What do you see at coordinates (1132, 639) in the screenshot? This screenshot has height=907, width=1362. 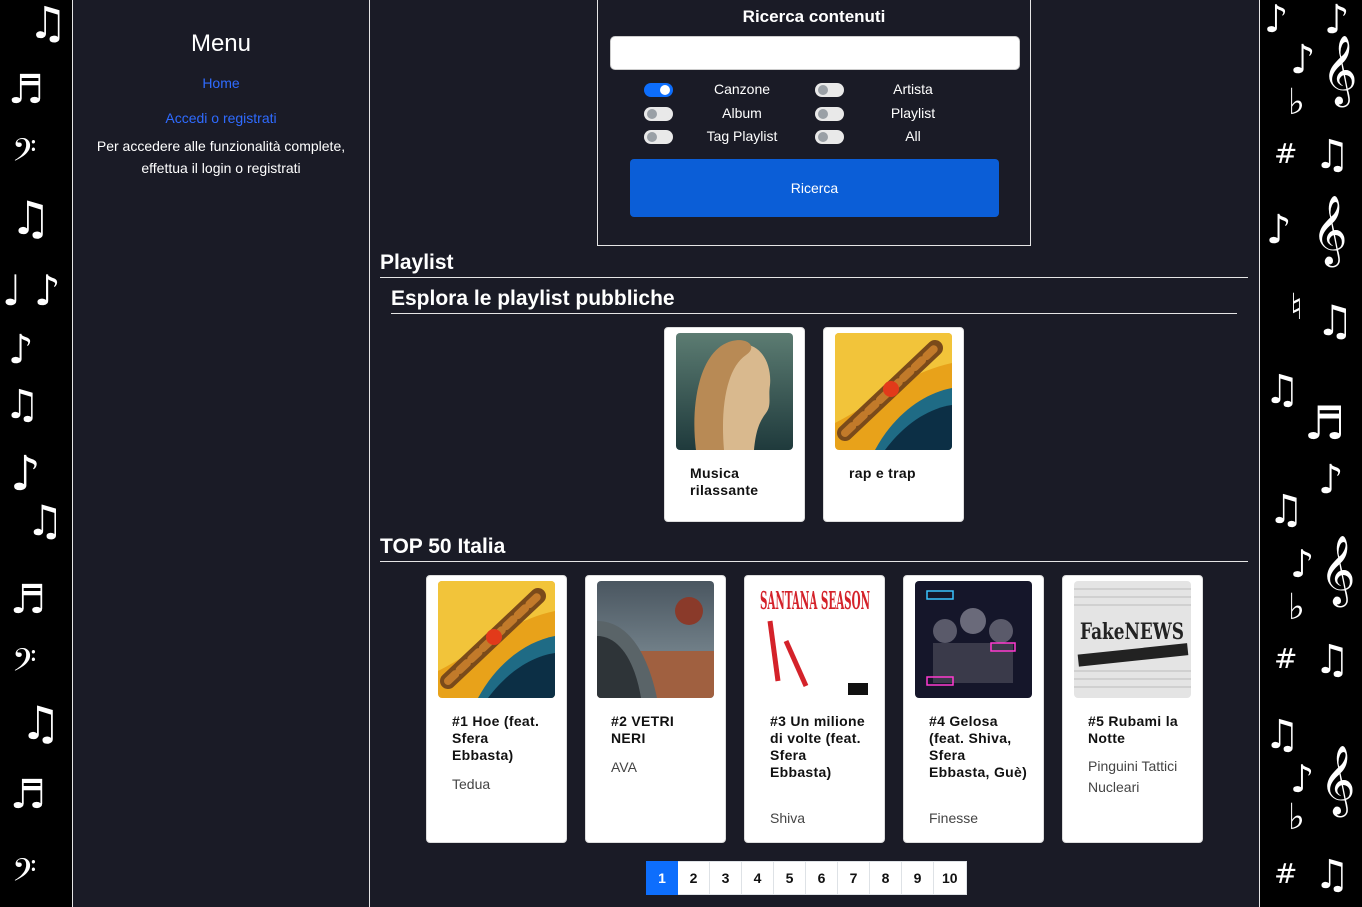 I see `fake-news-cover: FakeNEWS` at bounding box center [1132, 639].